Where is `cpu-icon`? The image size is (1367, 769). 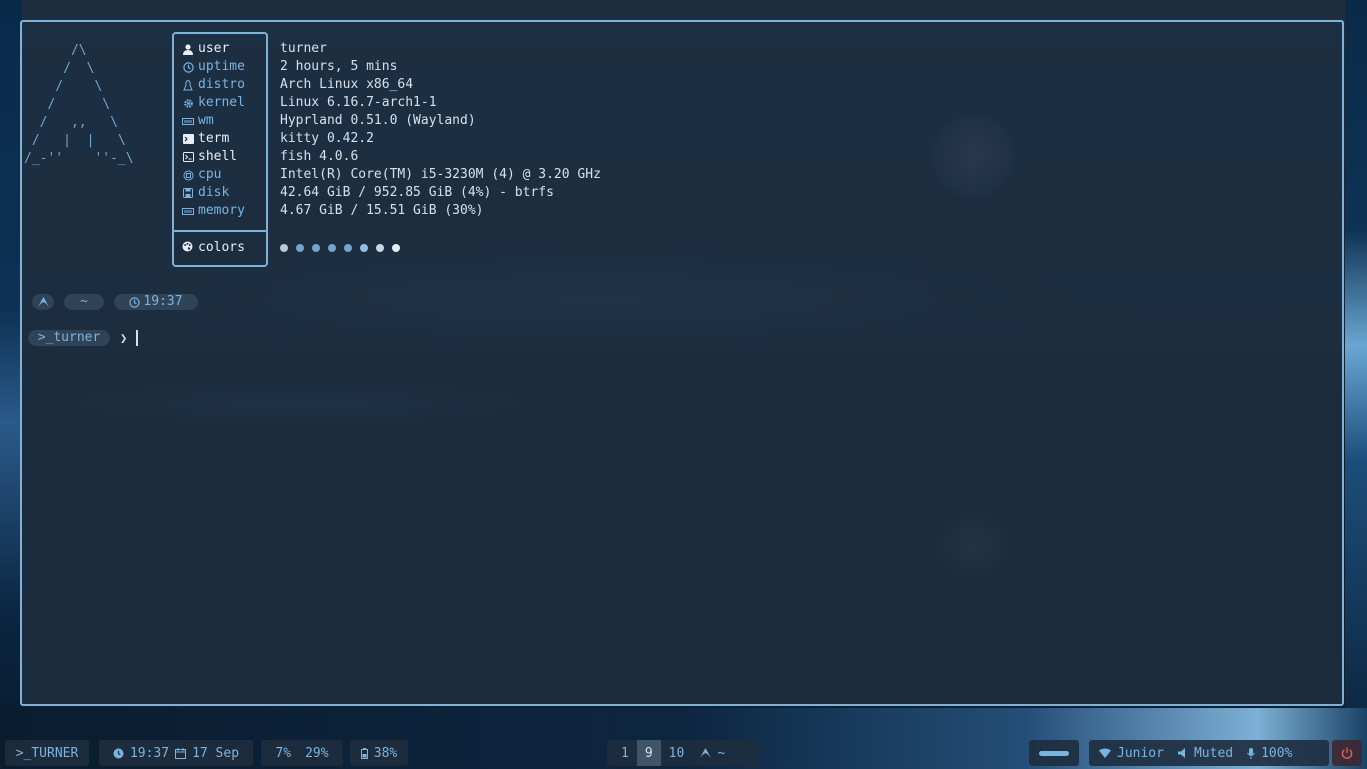
cpu-icon is located at coordinates (188, 175).